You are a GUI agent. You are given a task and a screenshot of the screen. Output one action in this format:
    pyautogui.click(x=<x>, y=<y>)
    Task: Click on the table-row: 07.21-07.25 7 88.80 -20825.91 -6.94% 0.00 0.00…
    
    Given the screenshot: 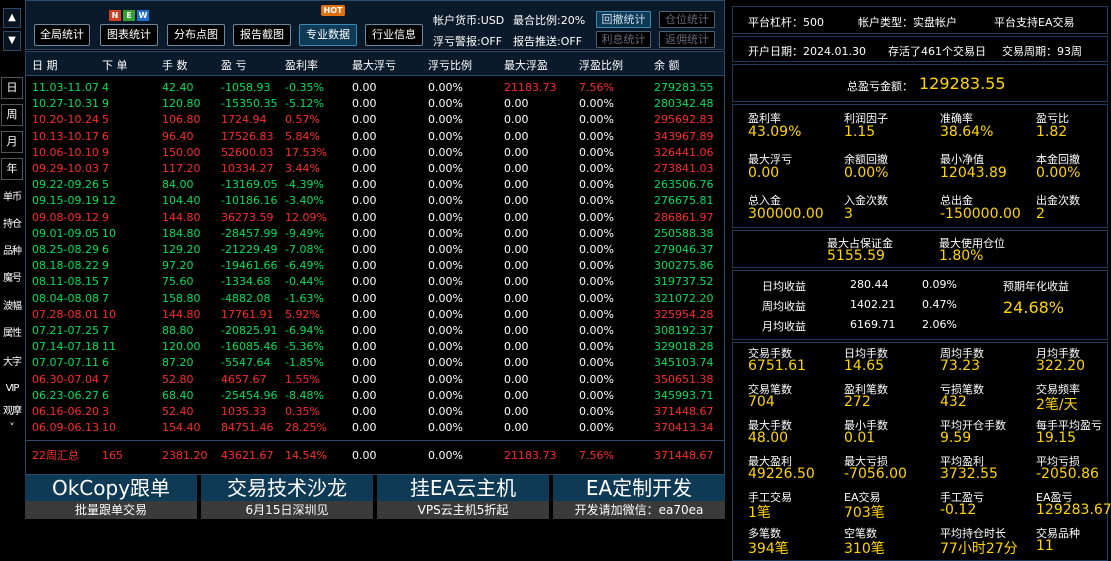 What is the action you would take?
    pyautogui.click(x=375, y=331)
    